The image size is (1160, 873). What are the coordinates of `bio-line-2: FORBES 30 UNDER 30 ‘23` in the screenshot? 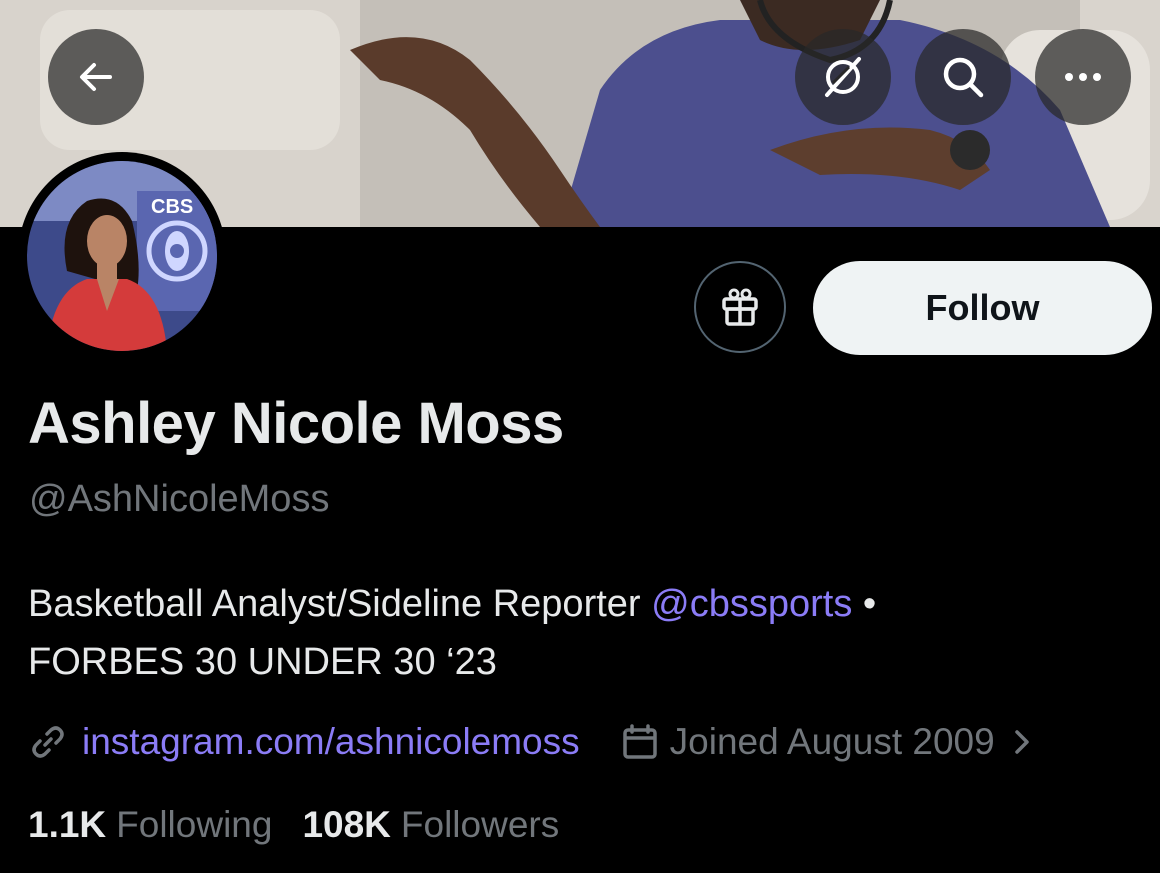 It's located at (262, 662).